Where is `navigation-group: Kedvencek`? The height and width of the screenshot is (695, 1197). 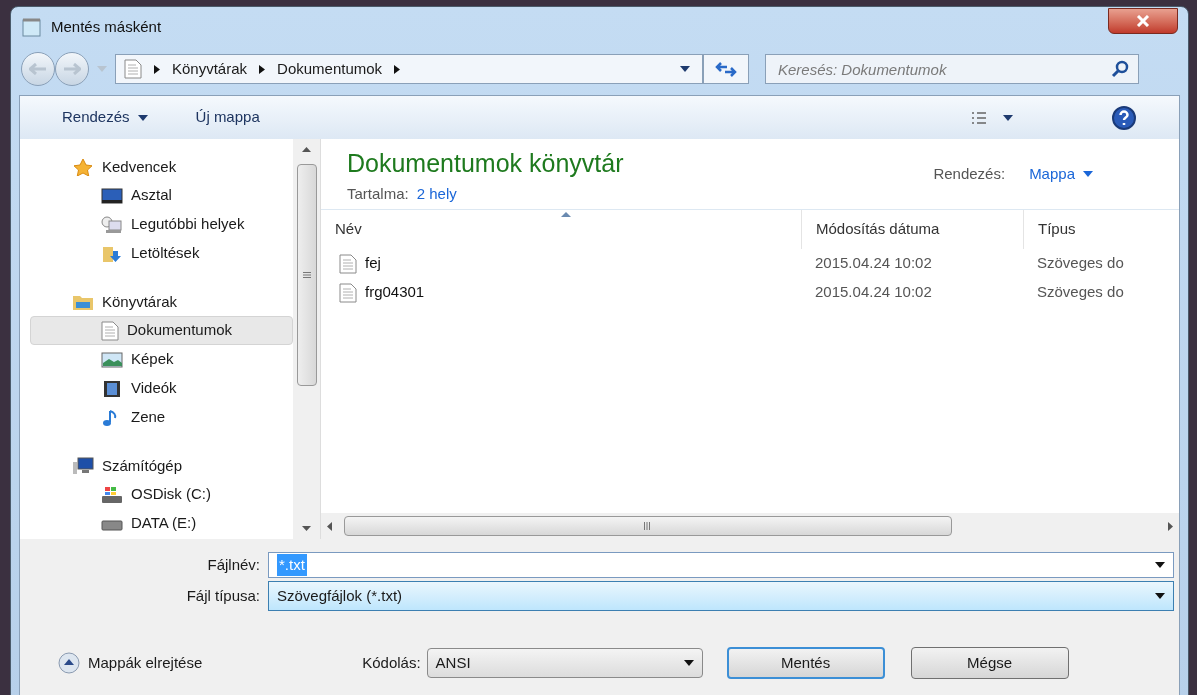 navigation-group: Kedvencek is located at coordinates (161, 167).